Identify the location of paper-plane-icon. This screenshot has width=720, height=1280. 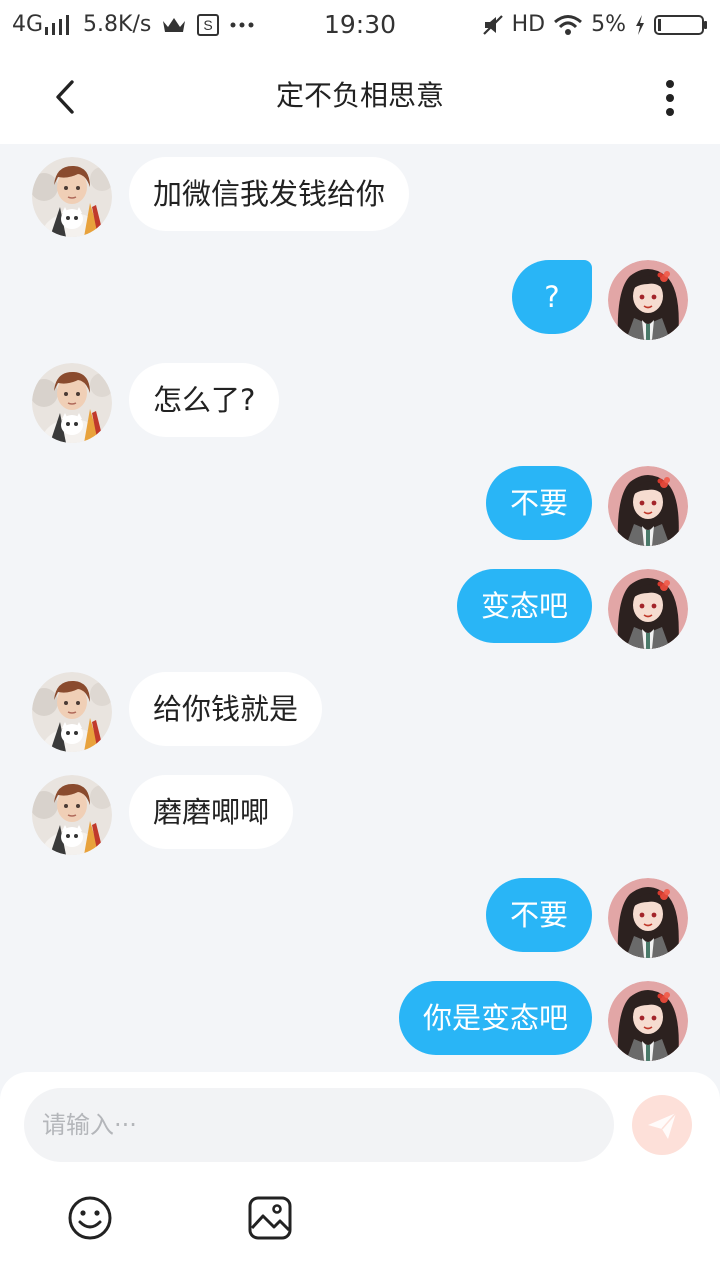
(662, 1125).